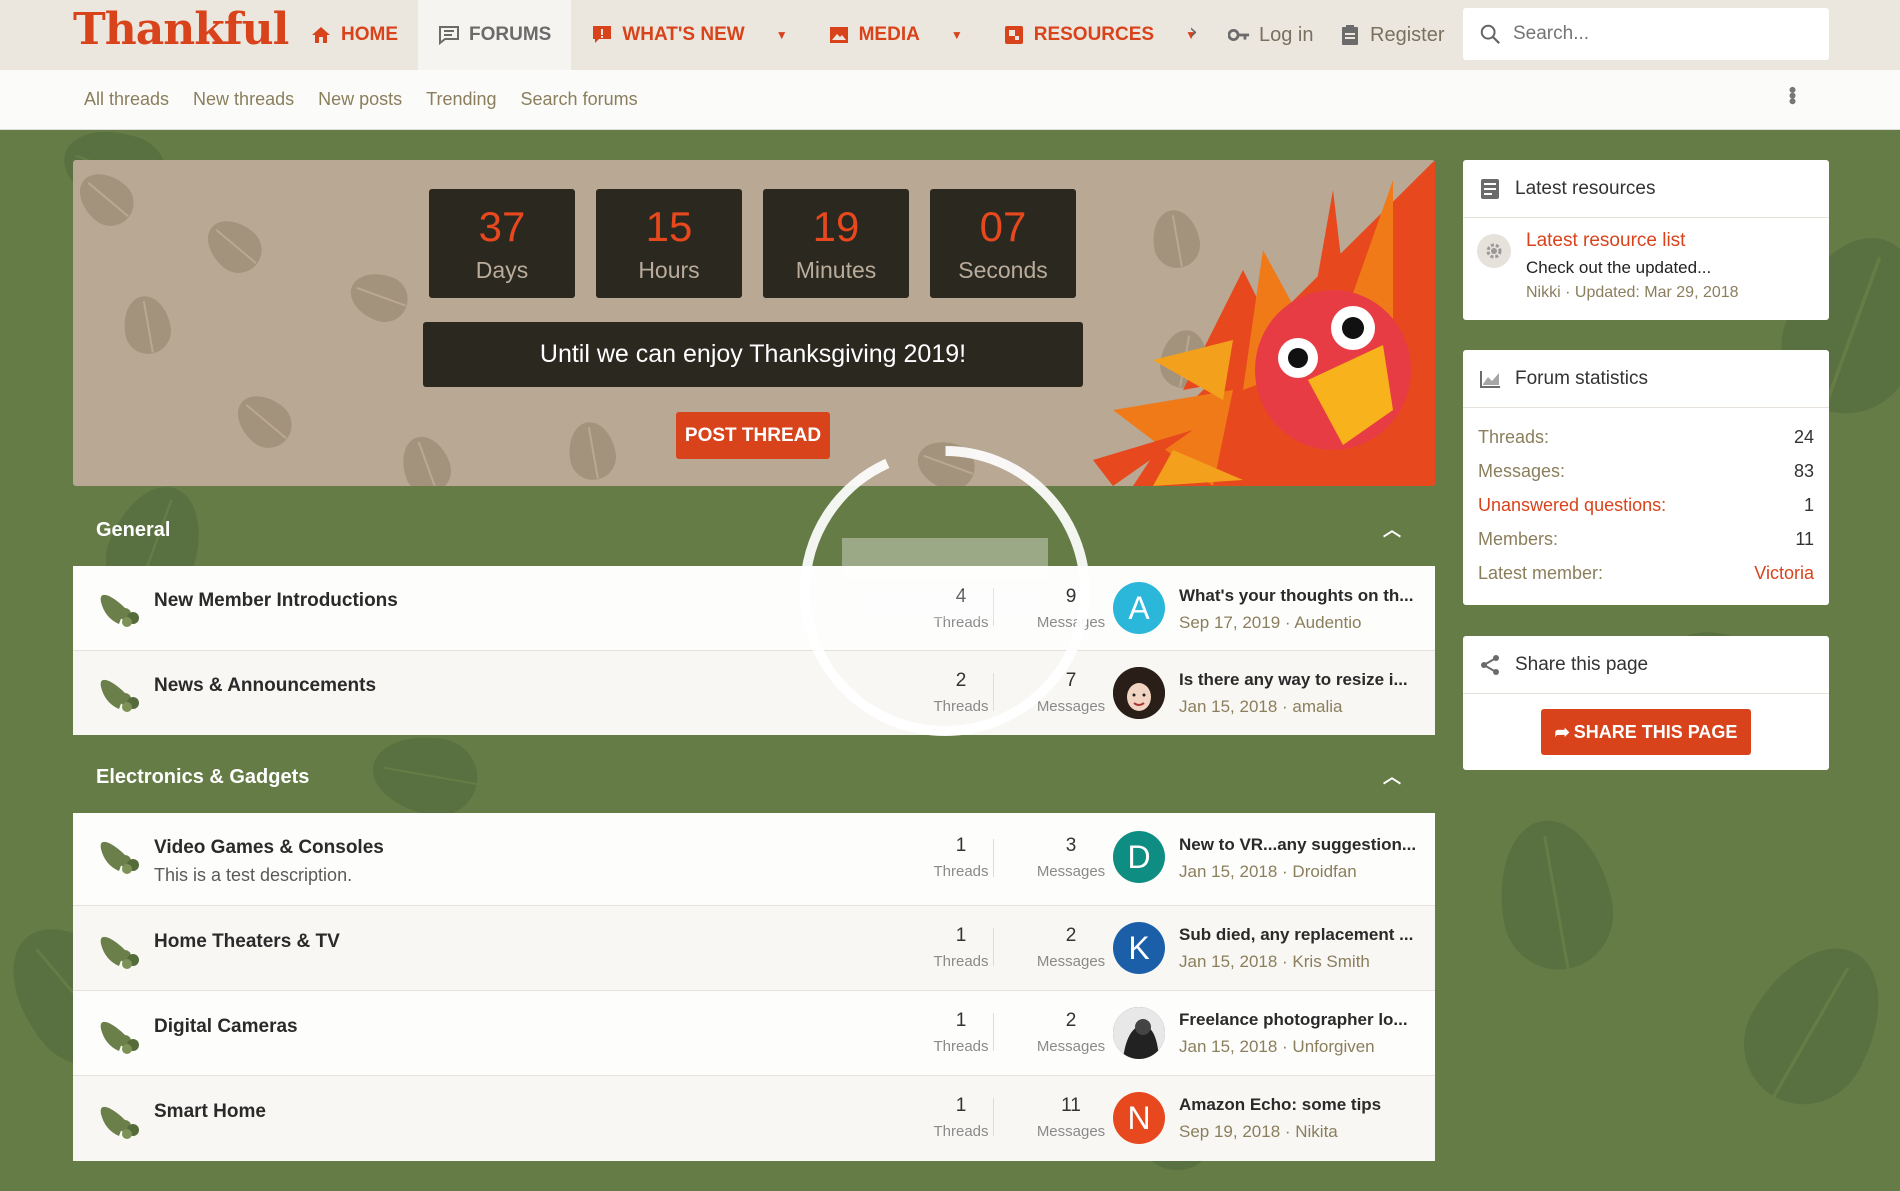  I want to click on chevron-right-icon: ›, so click(1193, 32).